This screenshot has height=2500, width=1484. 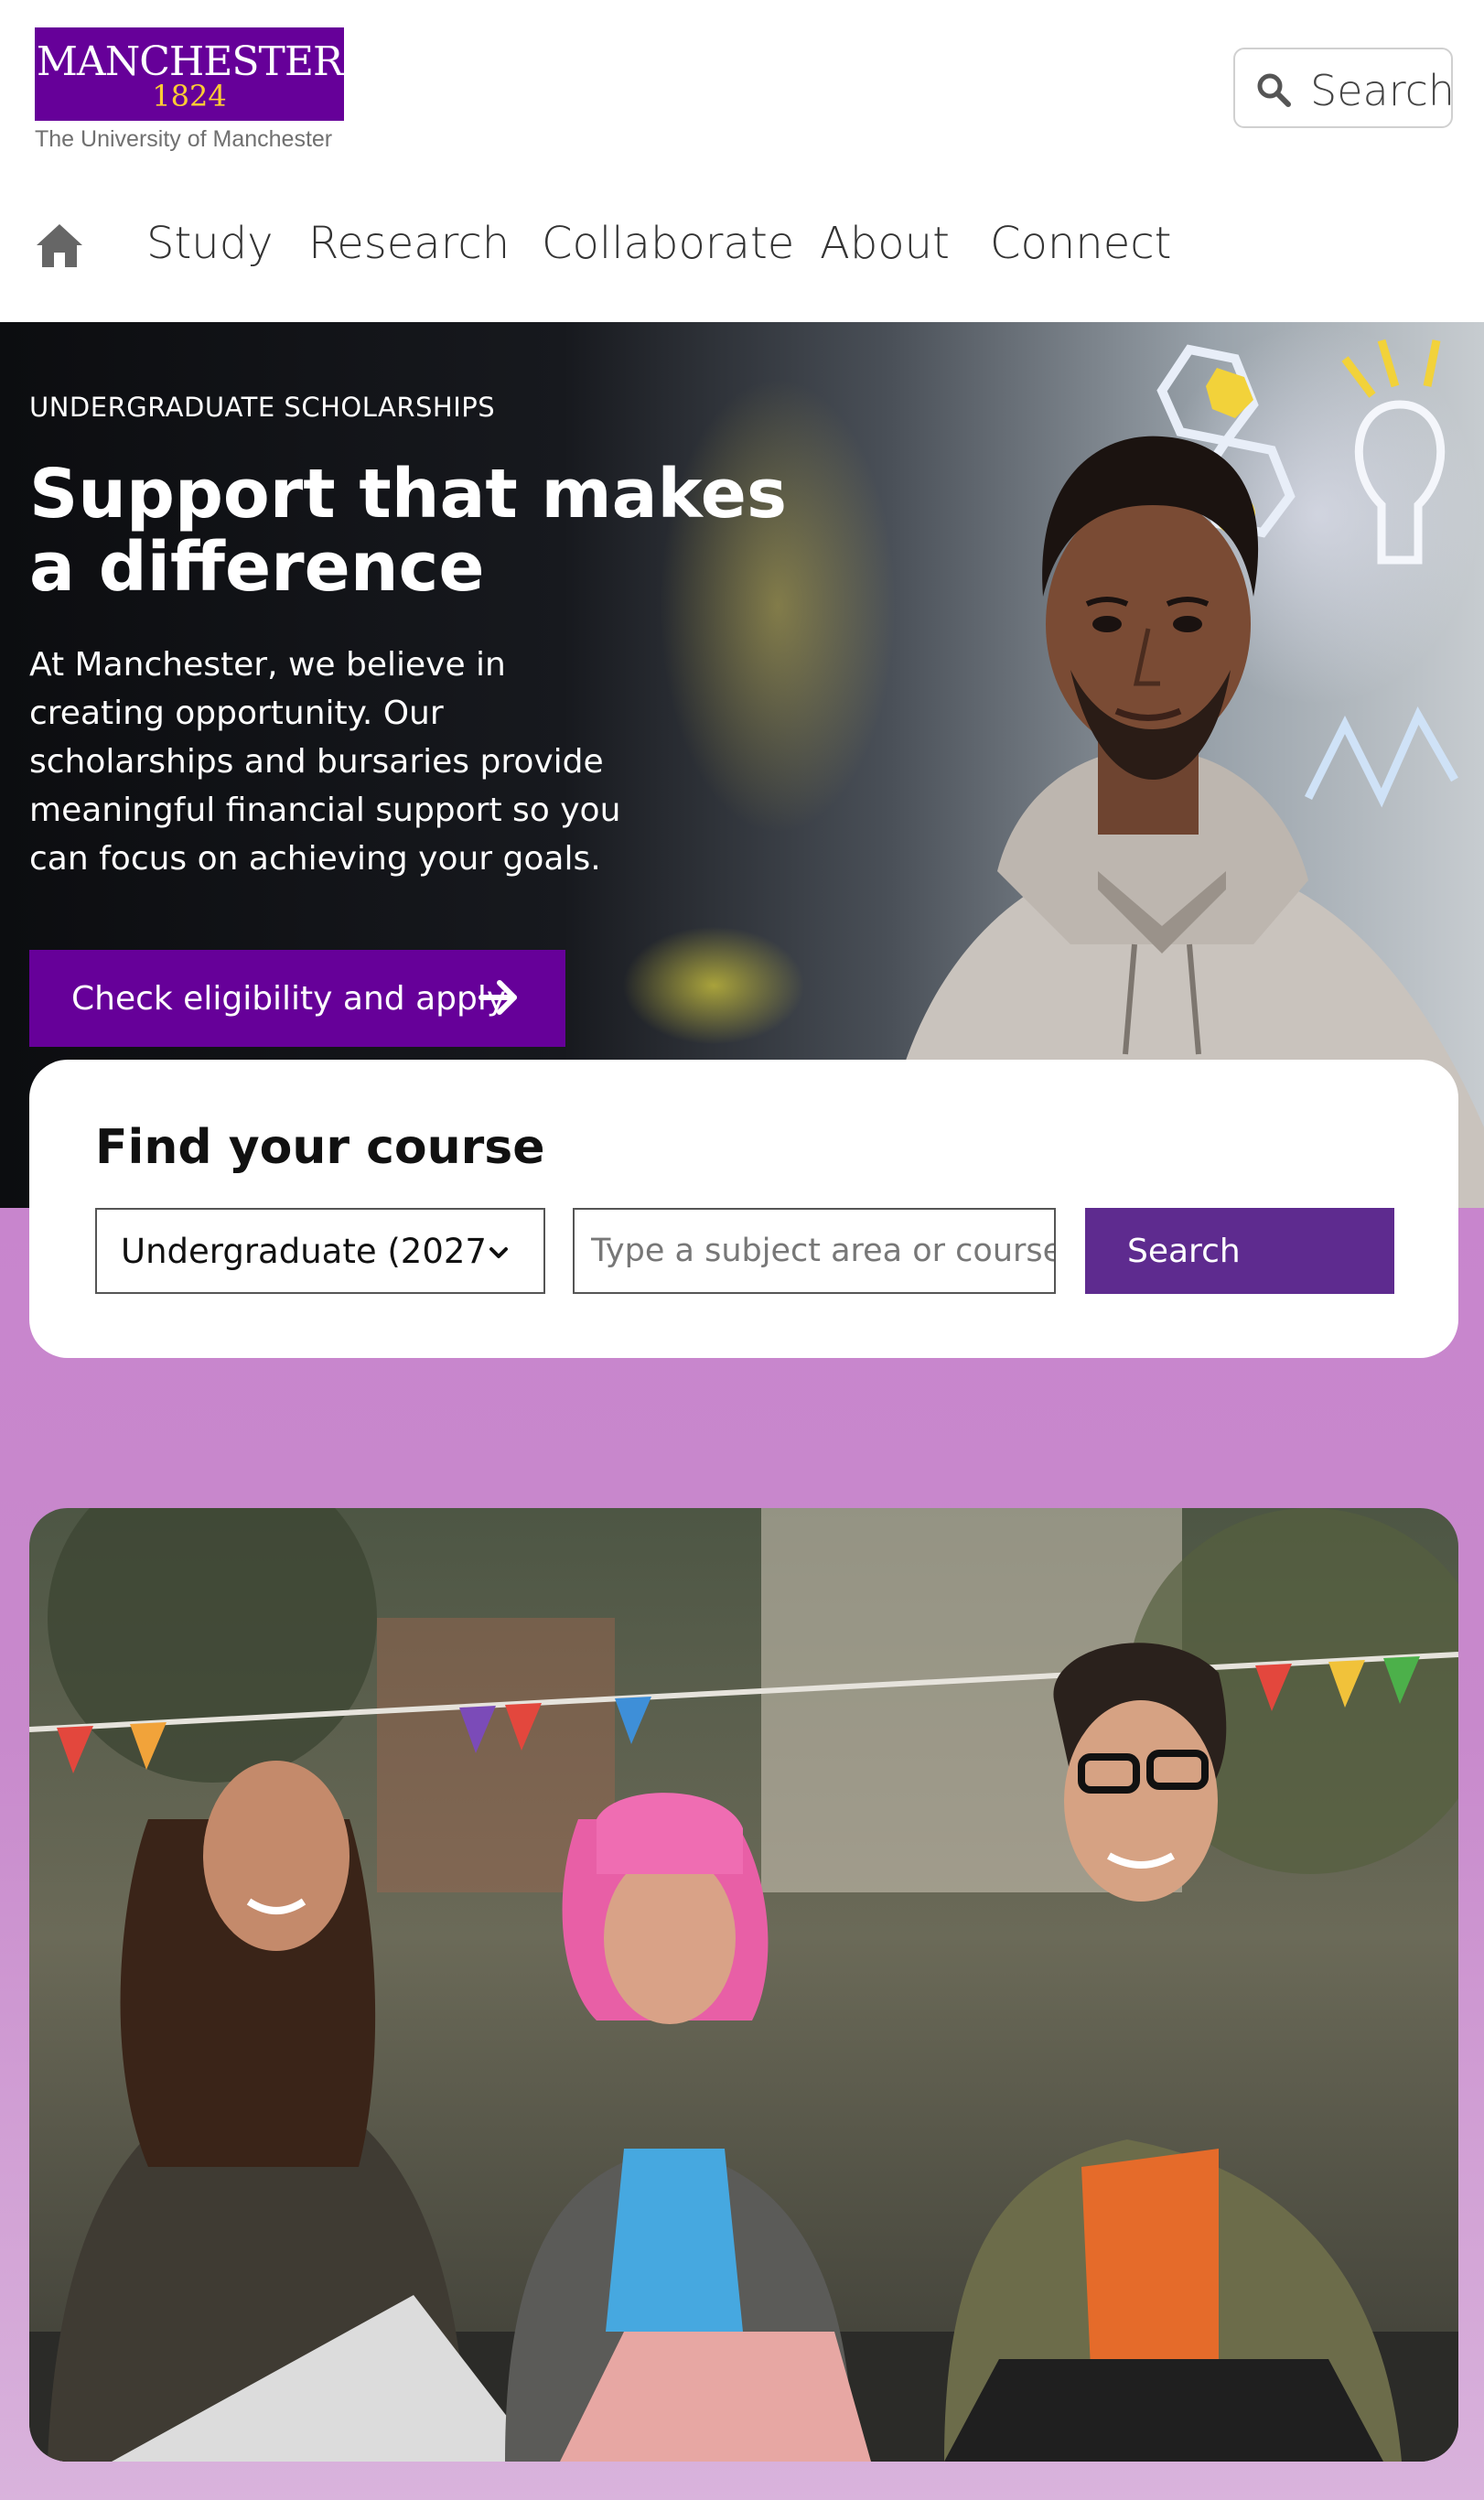 What do you see at coordinates (210, 243) in the screenshot?
I see `nav-item-study: Study` at bounding box center [210, 243].